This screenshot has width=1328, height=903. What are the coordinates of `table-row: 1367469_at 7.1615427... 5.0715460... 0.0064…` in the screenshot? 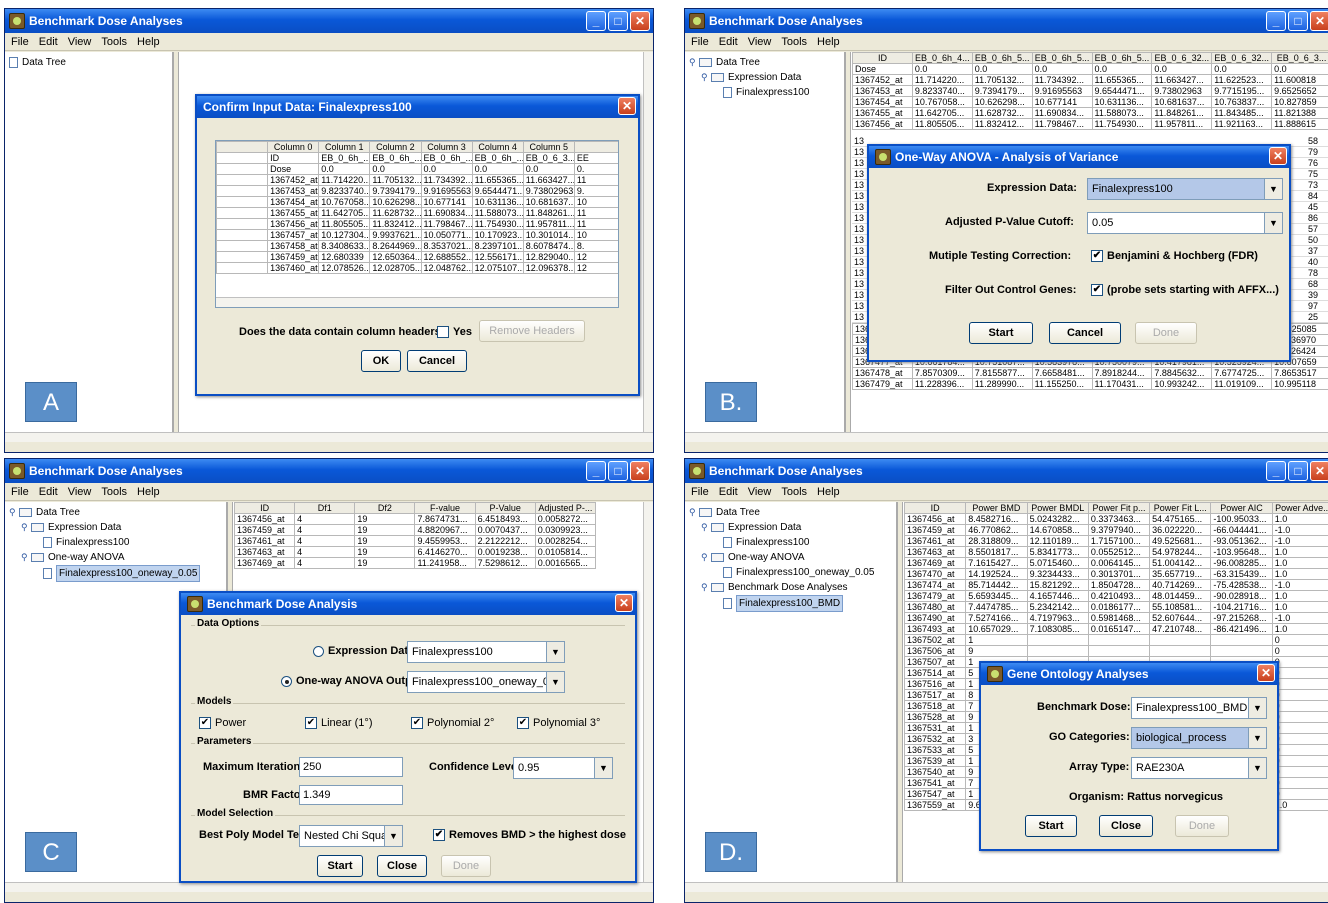 It's located at (1116, 563).